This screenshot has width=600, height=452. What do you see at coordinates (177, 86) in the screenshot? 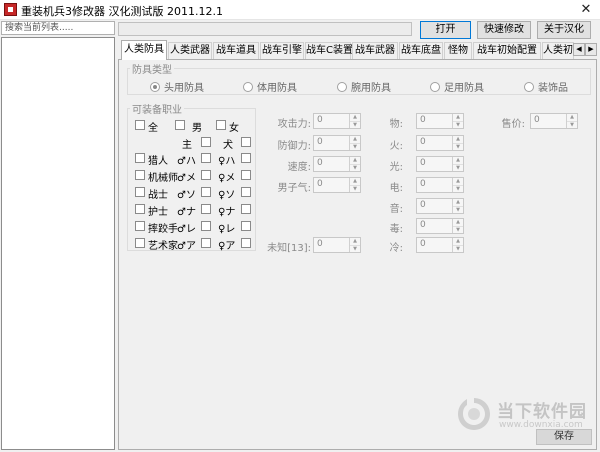
I see `radio-head-armor: 头用防具` at bounding box center [177, 86].